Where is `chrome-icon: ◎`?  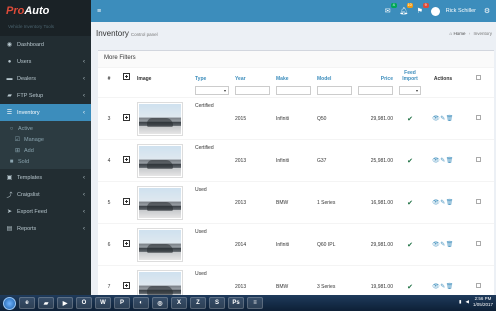
chrome-icon: ◎ is located at coordinates (160, 303).